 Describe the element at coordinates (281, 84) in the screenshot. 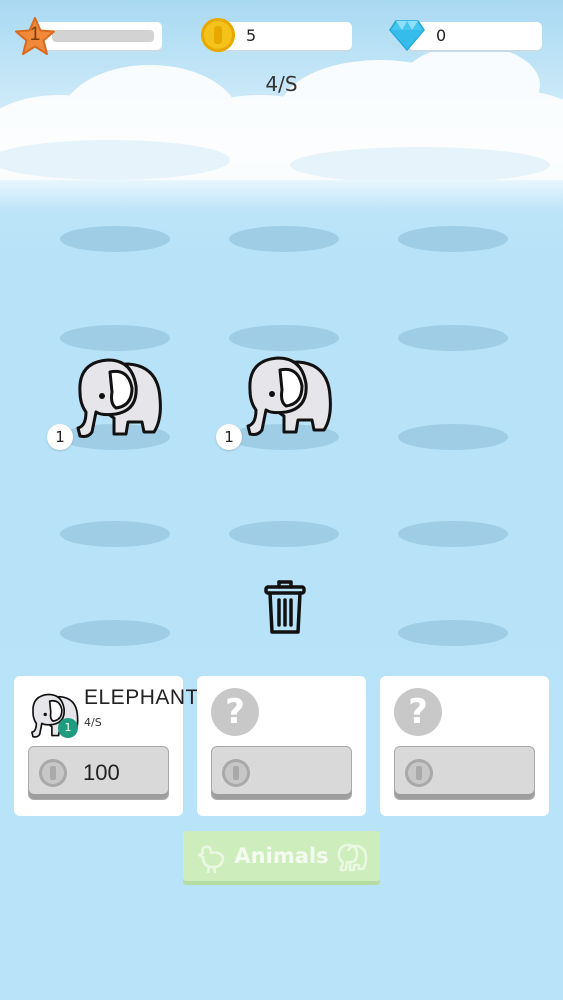

I see `income-rate: 4/S` at that location.